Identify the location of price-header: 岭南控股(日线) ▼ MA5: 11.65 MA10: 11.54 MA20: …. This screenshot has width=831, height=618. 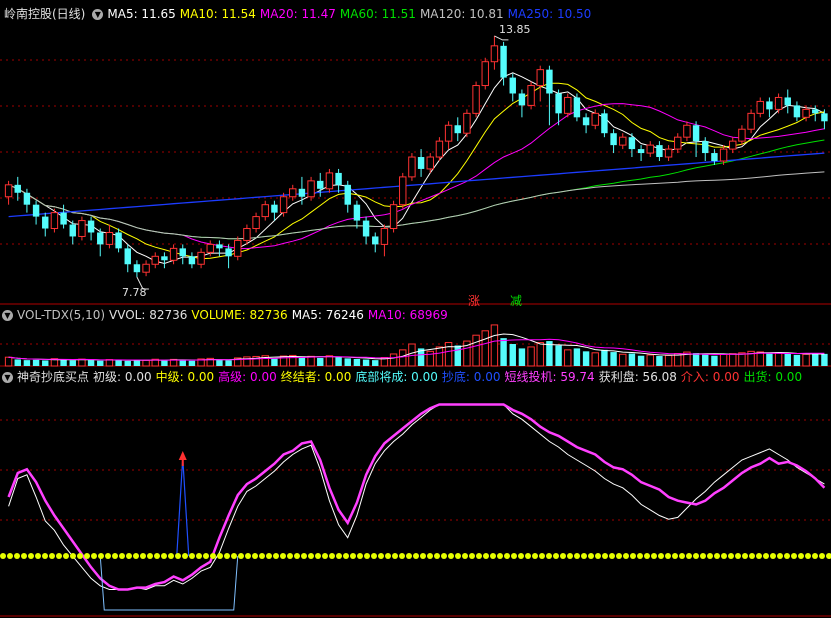
(297, 14).